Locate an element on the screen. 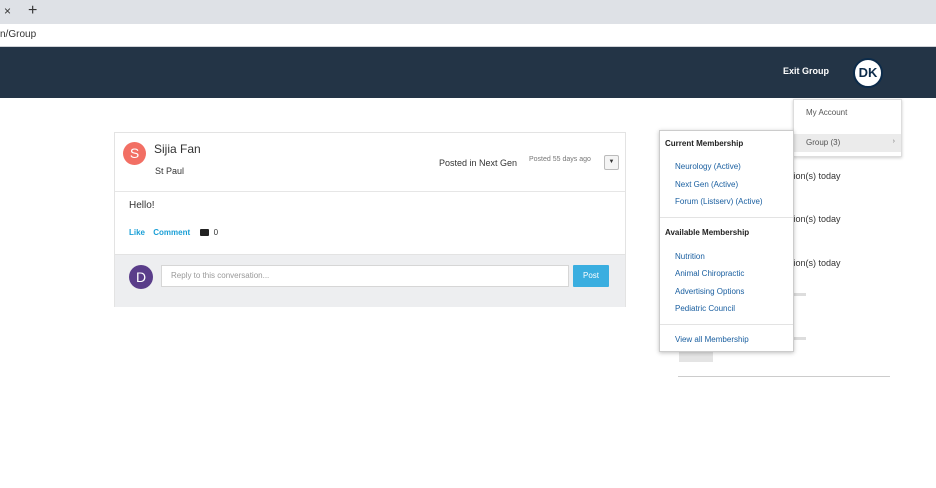  view-all-membership-link: View all Membership is located at coordinates (712, 339).